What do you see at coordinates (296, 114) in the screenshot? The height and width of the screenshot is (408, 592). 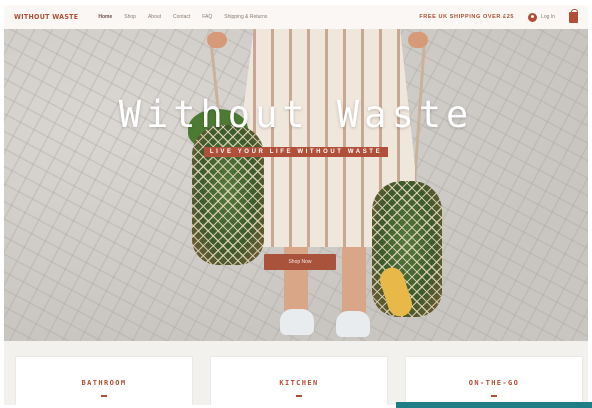 I see `hero-title: Without Waste` at bounding box center [296, 114].